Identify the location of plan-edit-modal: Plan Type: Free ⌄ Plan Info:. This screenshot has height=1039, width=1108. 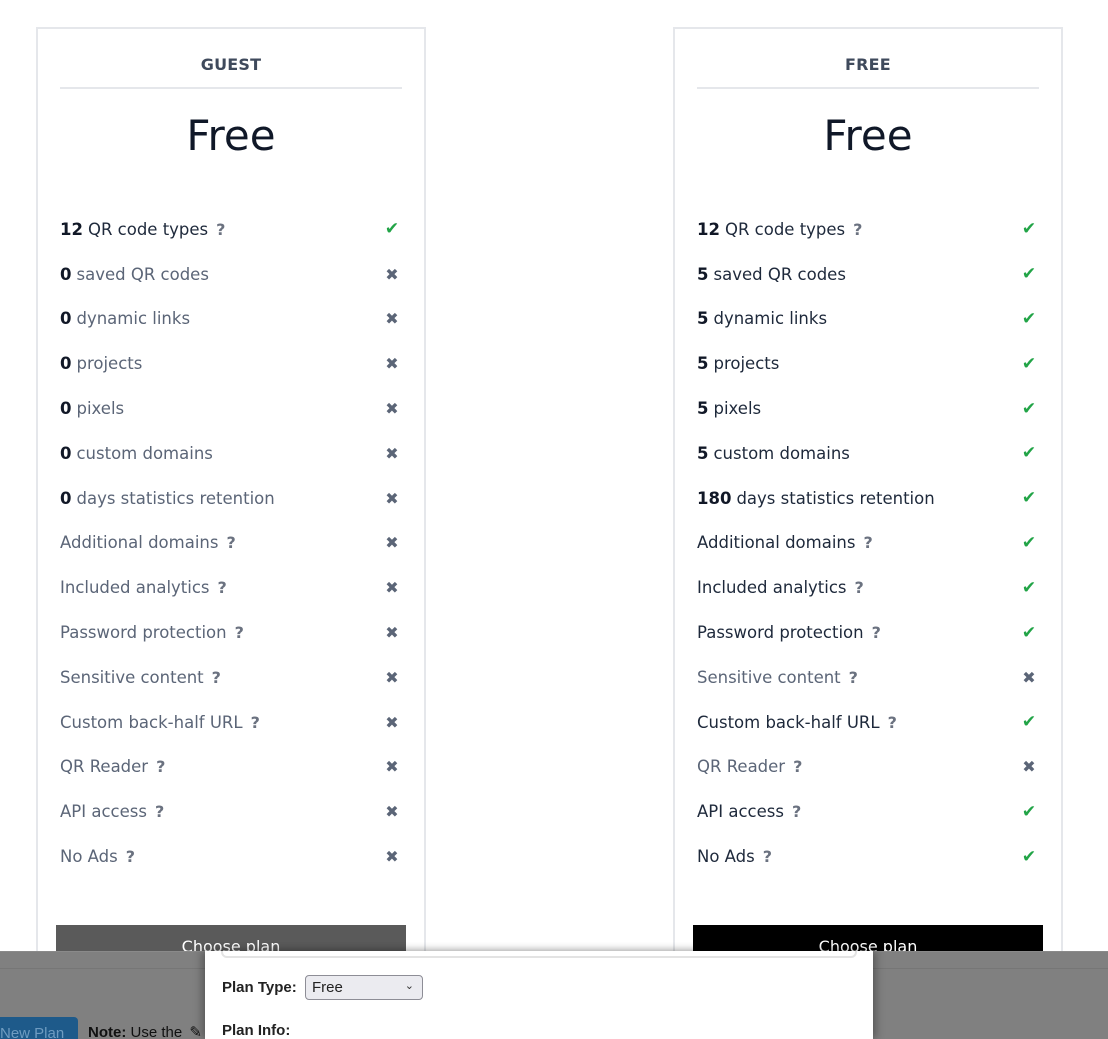
(539, 995).